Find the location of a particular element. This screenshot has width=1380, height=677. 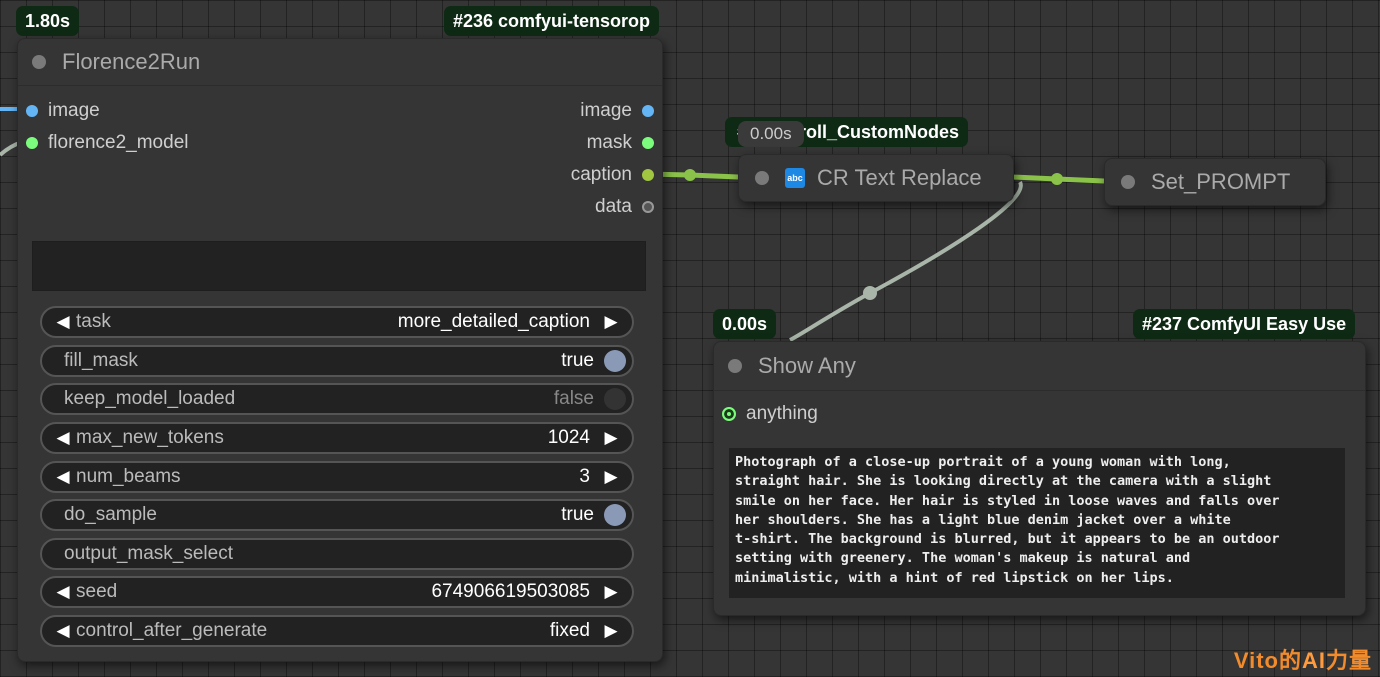

watermark-text: Vito的 is located at coordinates (1267, 660).